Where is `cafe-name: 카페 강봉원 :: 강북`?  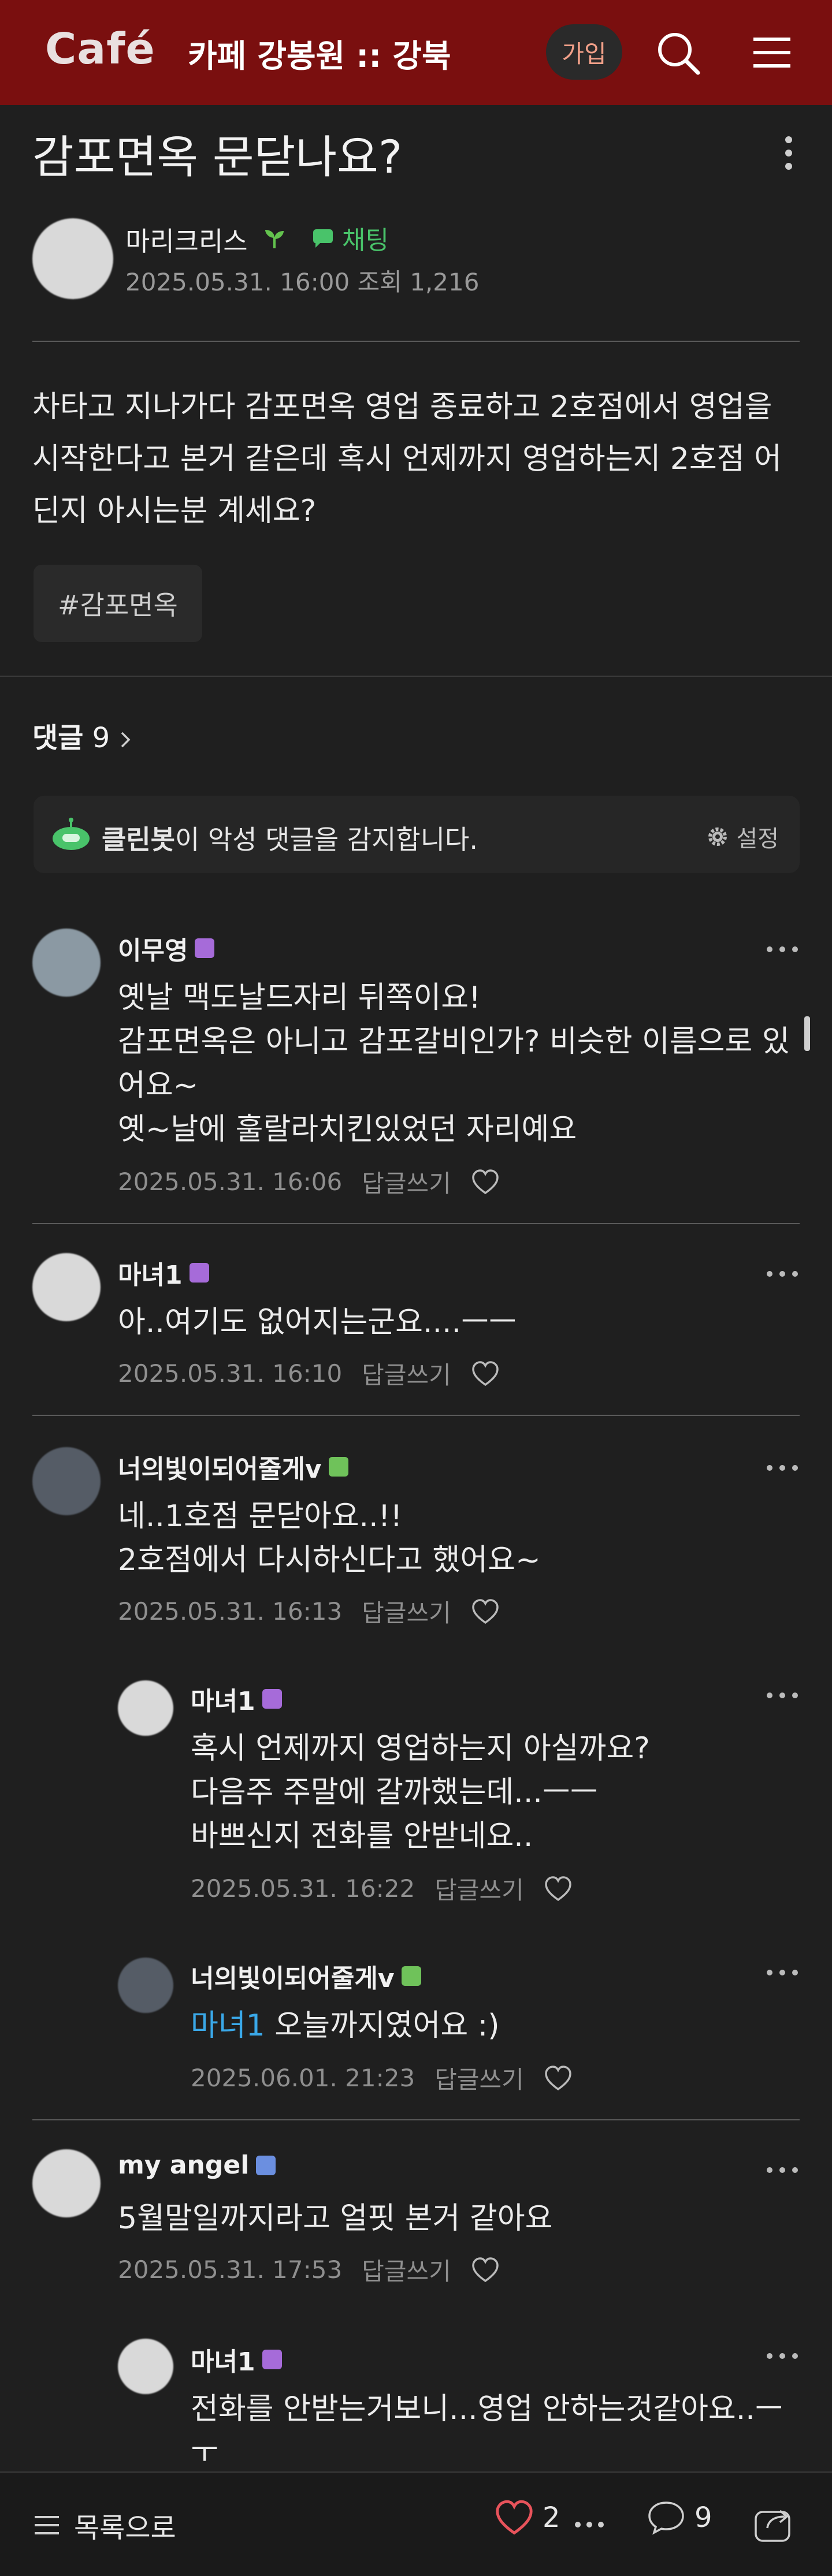 cafe-name: 카페 강봉원 :: 강북 is located at coordinates (319, 53).